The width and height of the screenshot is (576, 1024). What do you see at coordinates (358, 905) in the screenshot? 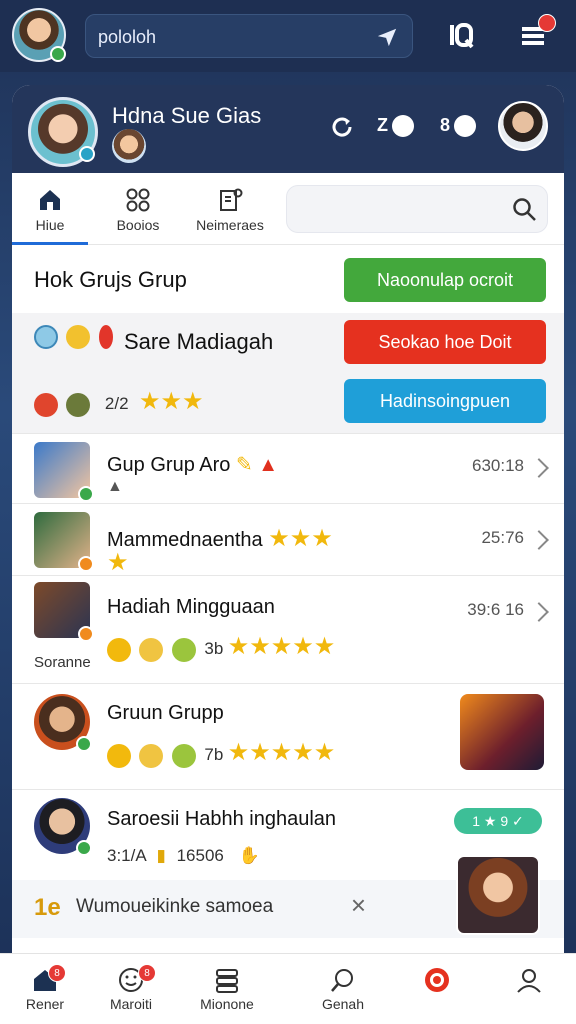
I see `close-icon: ×` at bounding box center [358, 905].